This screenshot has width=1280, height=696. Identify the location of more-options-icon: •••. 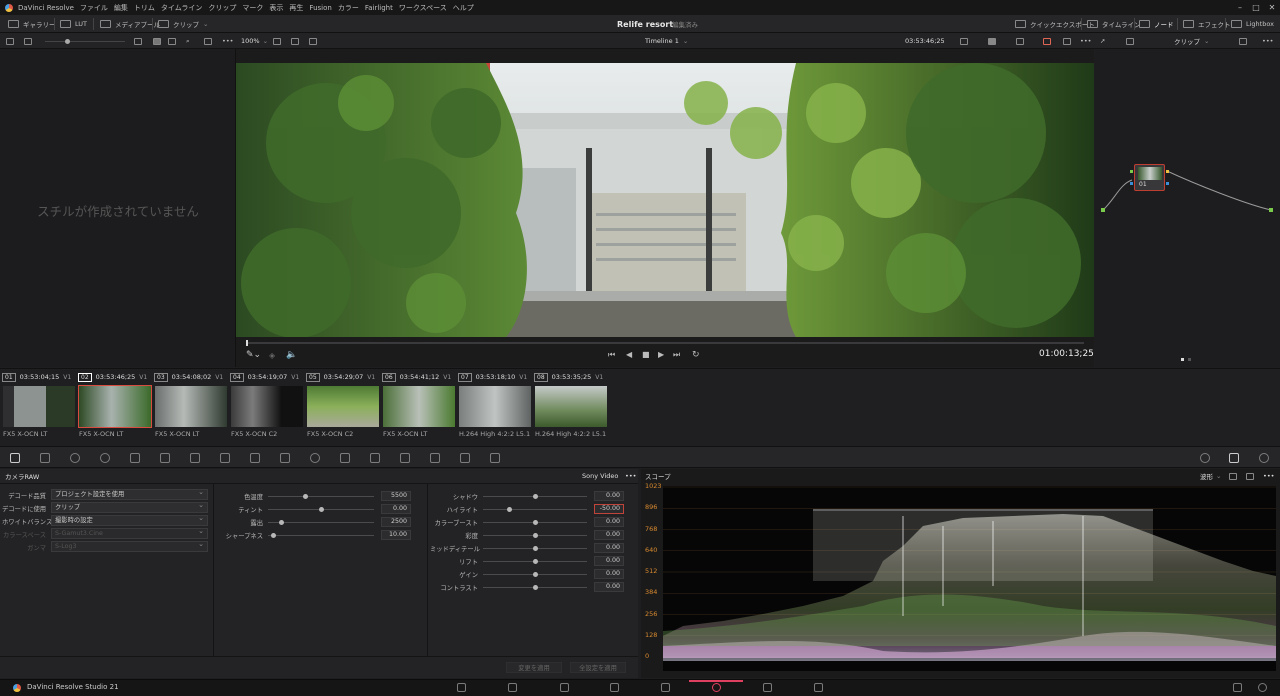
(228, 41).